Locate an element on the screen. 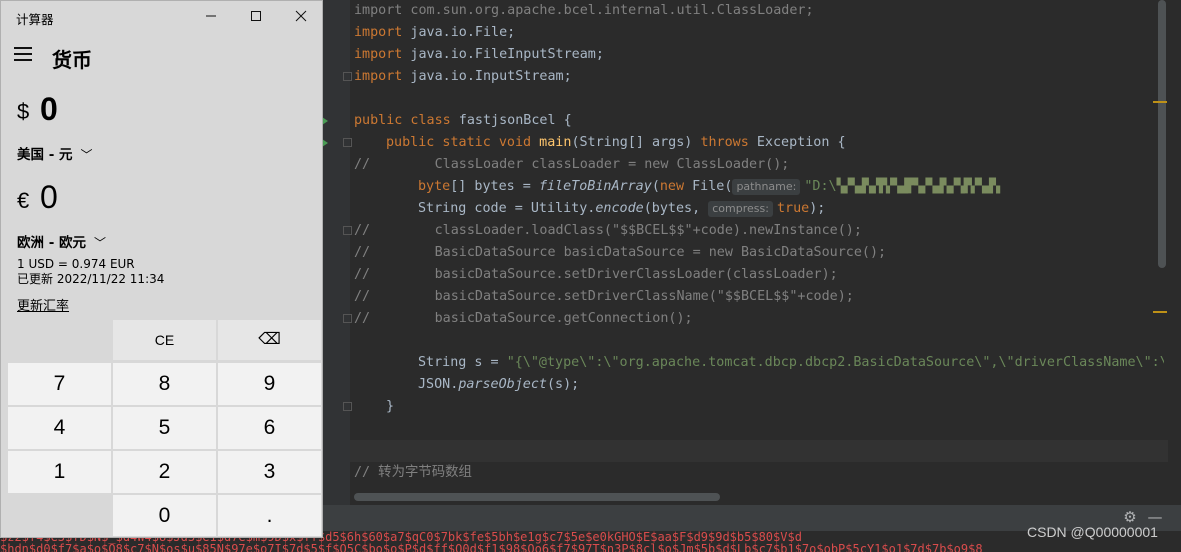 This screenshot has height=552, width=1181. redacted-path: ▚▞▚▟▚▞▛▞▚▟▛▚▞▚▟▚▞▚▛▞▚▟▚ is located at coordinates (918, 186).